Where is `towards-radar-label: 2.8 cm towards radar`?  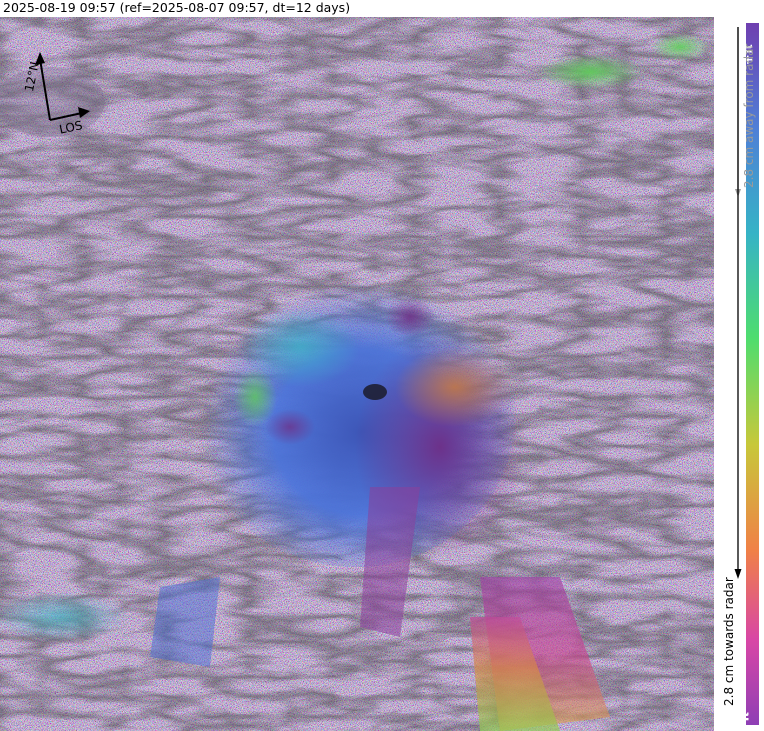
towards-radar-label: 2.8 cm towards radar is located at coordinates (729, 641).